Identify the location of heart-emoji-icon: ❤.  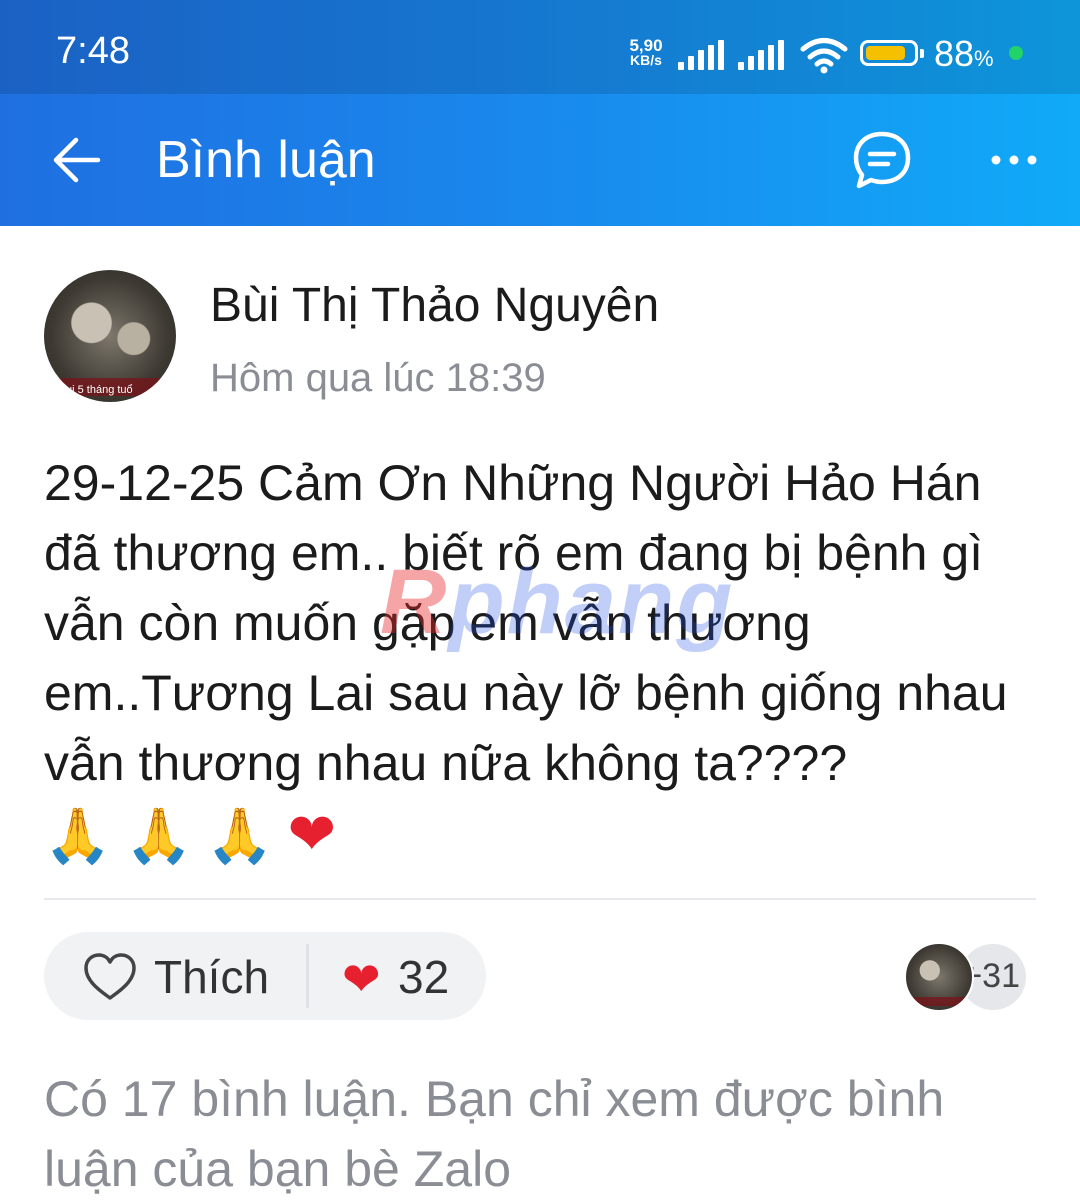
(312, 834).